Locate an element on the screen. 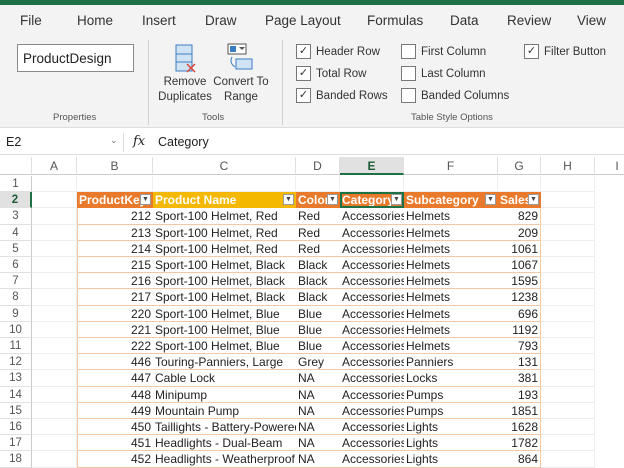 The height and width of the screenshot is (468, 624). table-cell: 222 is located at coordinates (115, 346).